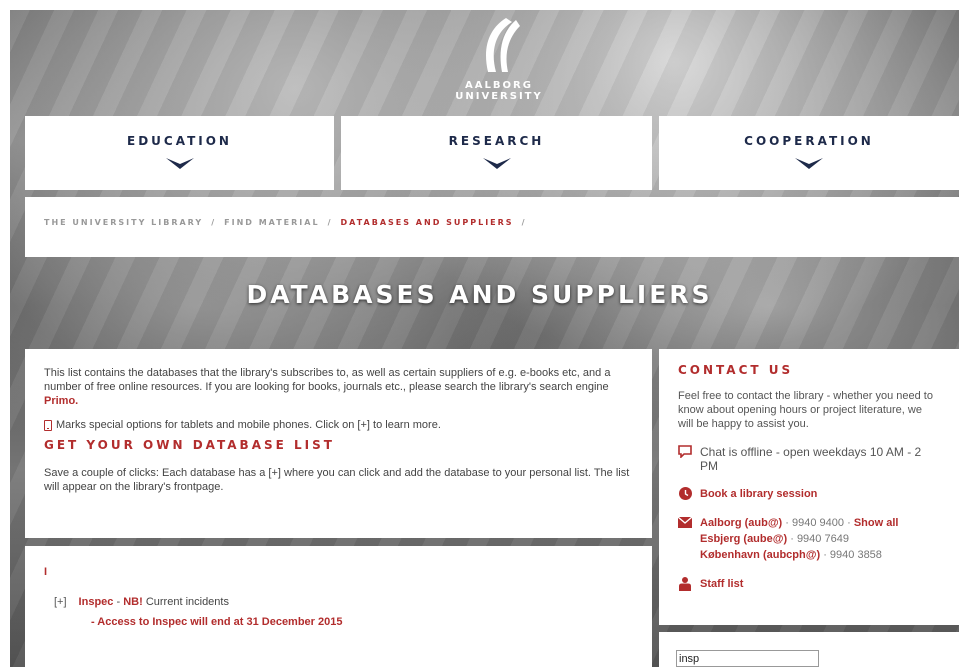 The width and height of the screenshot is (959, 667). What do you see at coordinates (809, 141) in the screenshot?
I see `nav-cooperation-label: COOPERATION` at bounding box center [809, 141].